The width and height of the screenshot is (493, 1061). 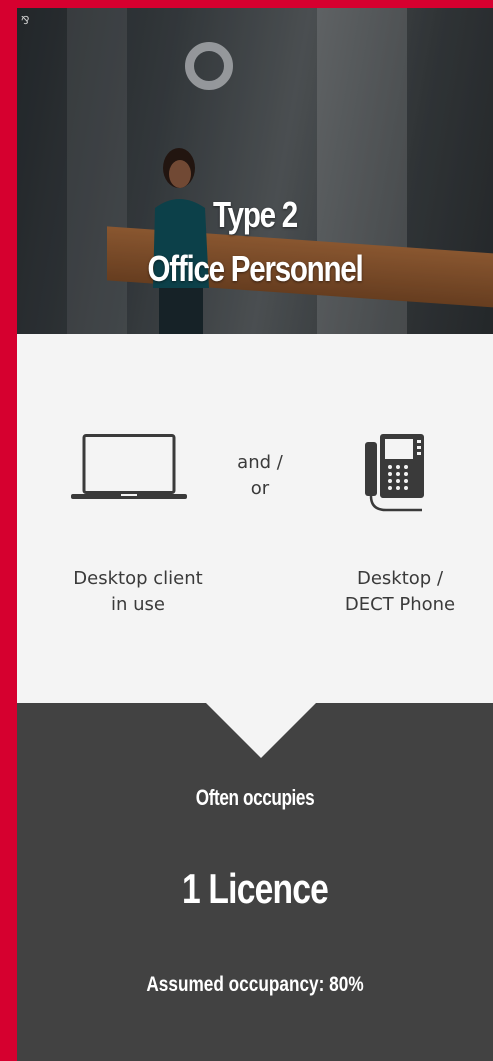 I want to click on device-label-desk-phone: Desktop / DECT Phone, so click(x=400, y=592).